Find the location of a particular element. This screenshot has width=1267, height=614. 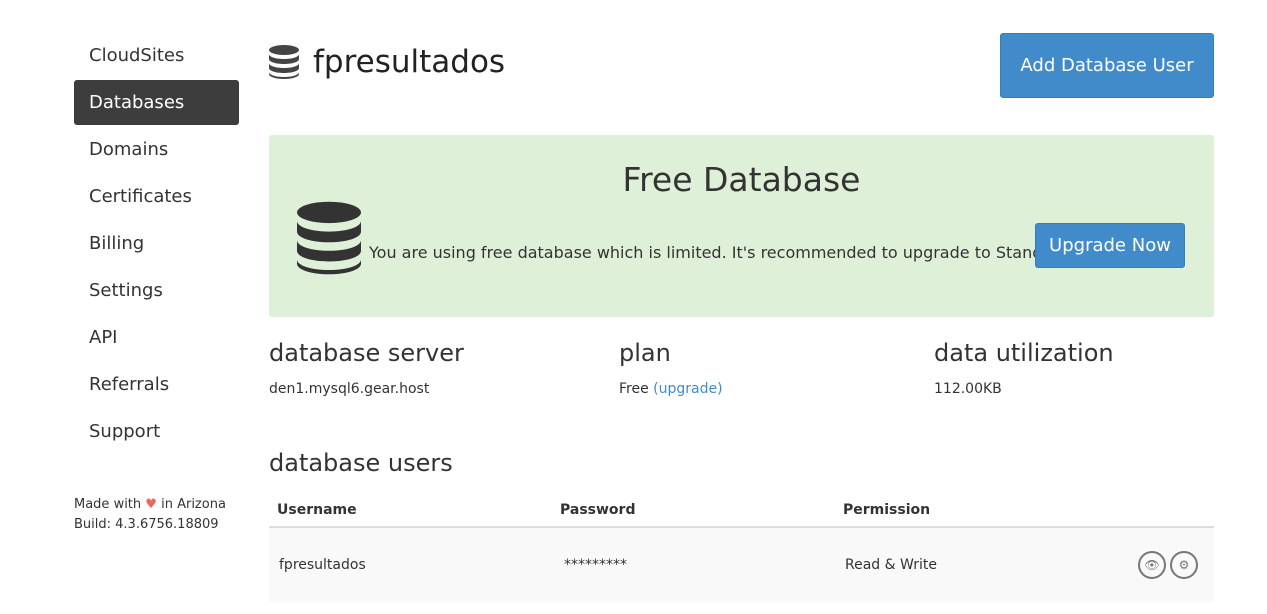

sidebar-item-domains: Domains is located at coordinates (156, 149).